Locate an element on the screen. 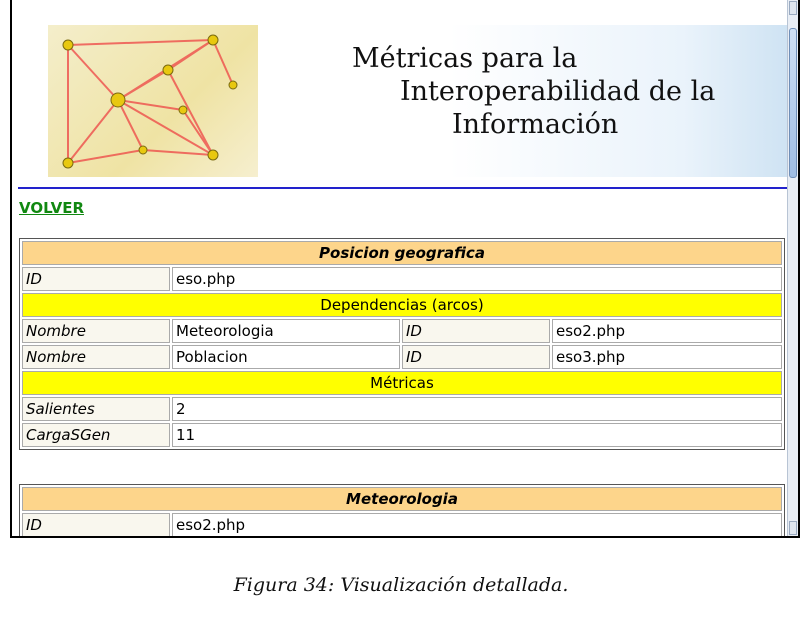 This screenshot has height=618, width=802. dependency-row: Nombre Meteorologia ID eso2.php is located at coordinates (402, 331).